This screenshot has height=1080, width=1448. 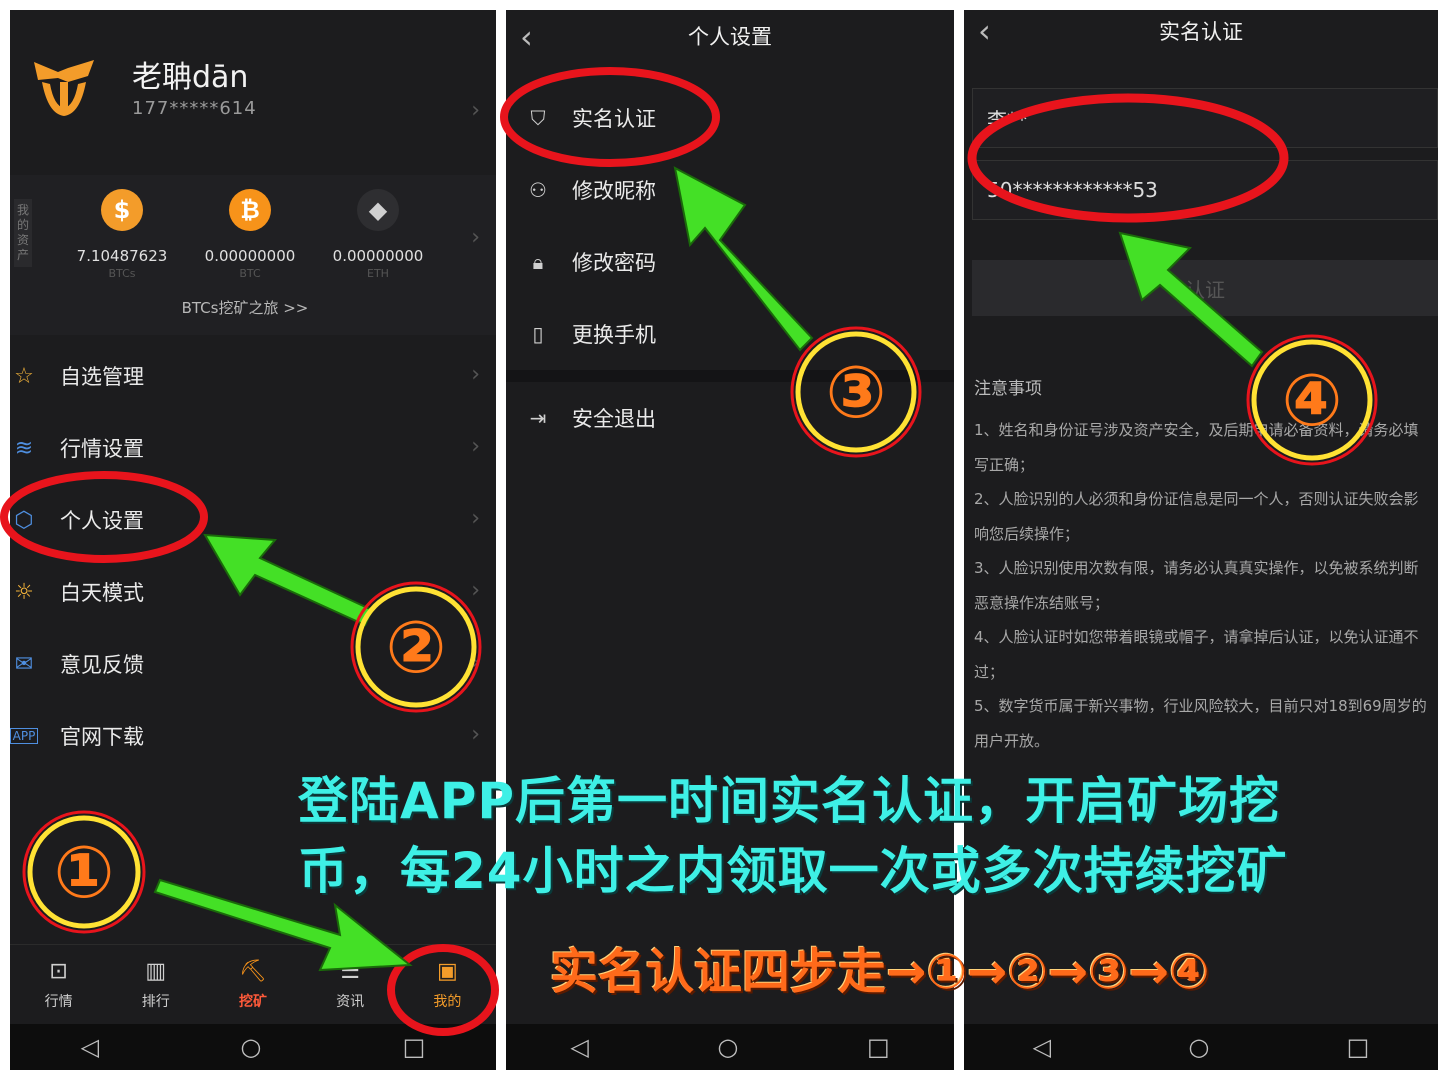 What do you see at coordinates (443, 990) in the screenshot?
I see `highlight-circle-mine-tab` at bounding box center [443, 990].